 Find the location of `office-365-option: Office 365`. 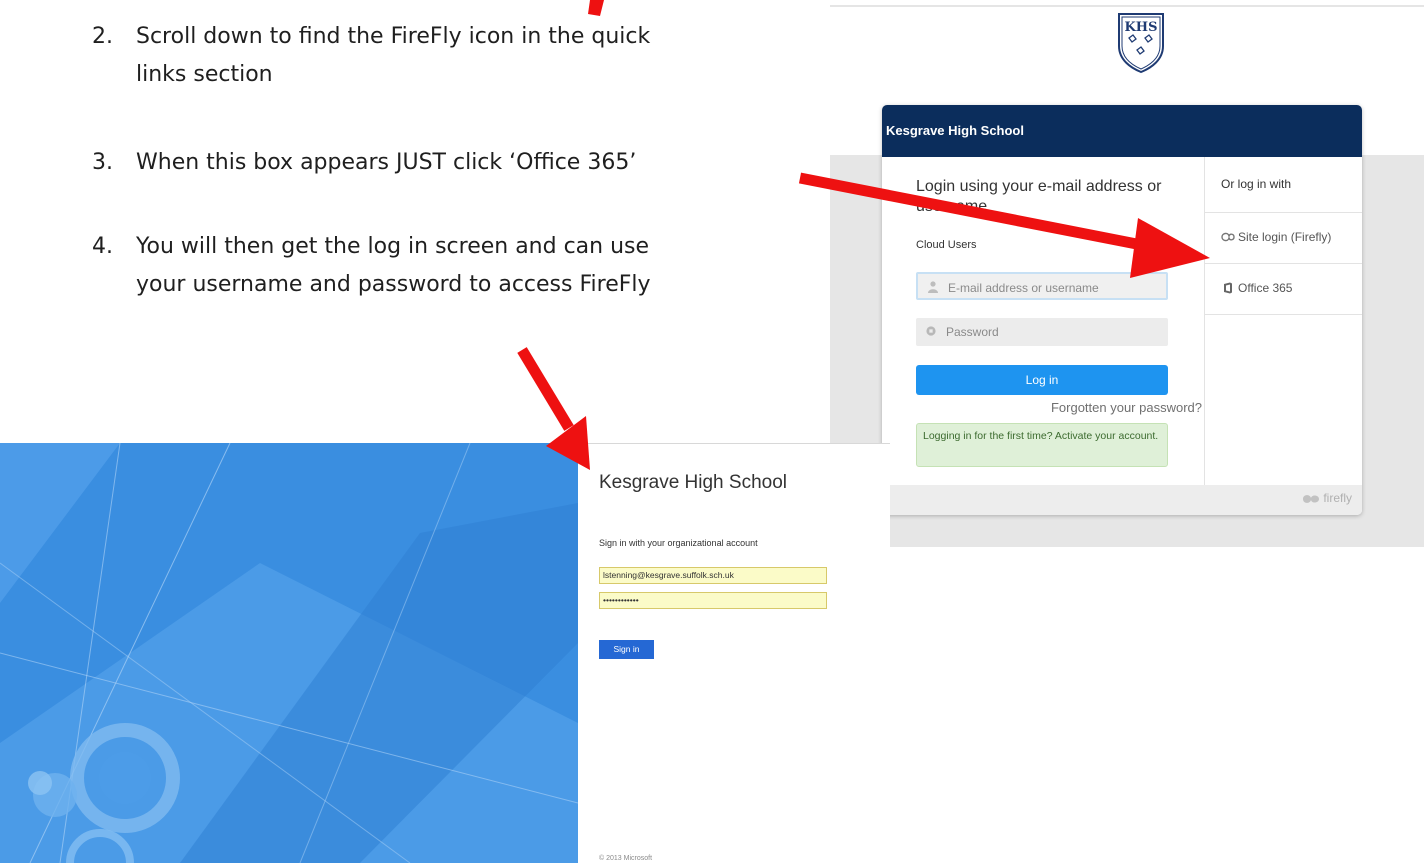

office-365-option: Office 365 is located at coordinates (1283, 289).